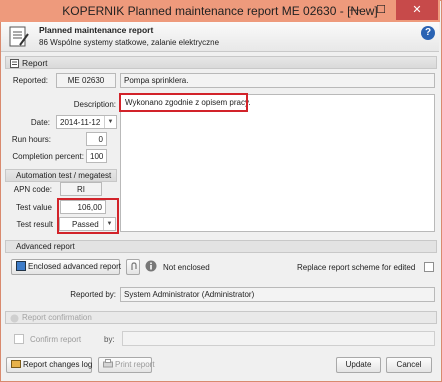 The image size is (442, 382). I want to click on report-section-header: Report, so click(221, 62).